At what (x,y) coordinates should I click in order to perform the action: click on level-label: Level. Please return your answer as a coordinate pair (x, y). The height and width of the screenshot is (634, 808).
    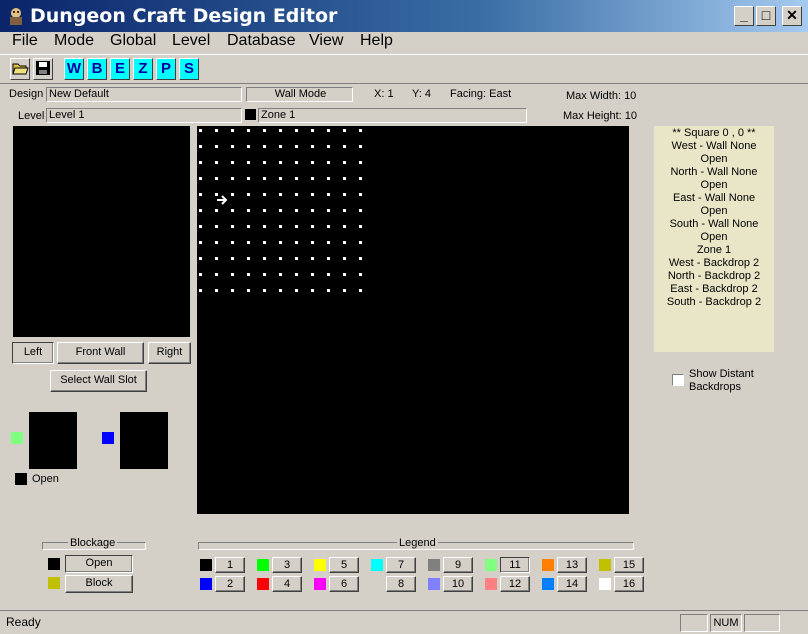
    Looking at the image, I should click on (31, 116).